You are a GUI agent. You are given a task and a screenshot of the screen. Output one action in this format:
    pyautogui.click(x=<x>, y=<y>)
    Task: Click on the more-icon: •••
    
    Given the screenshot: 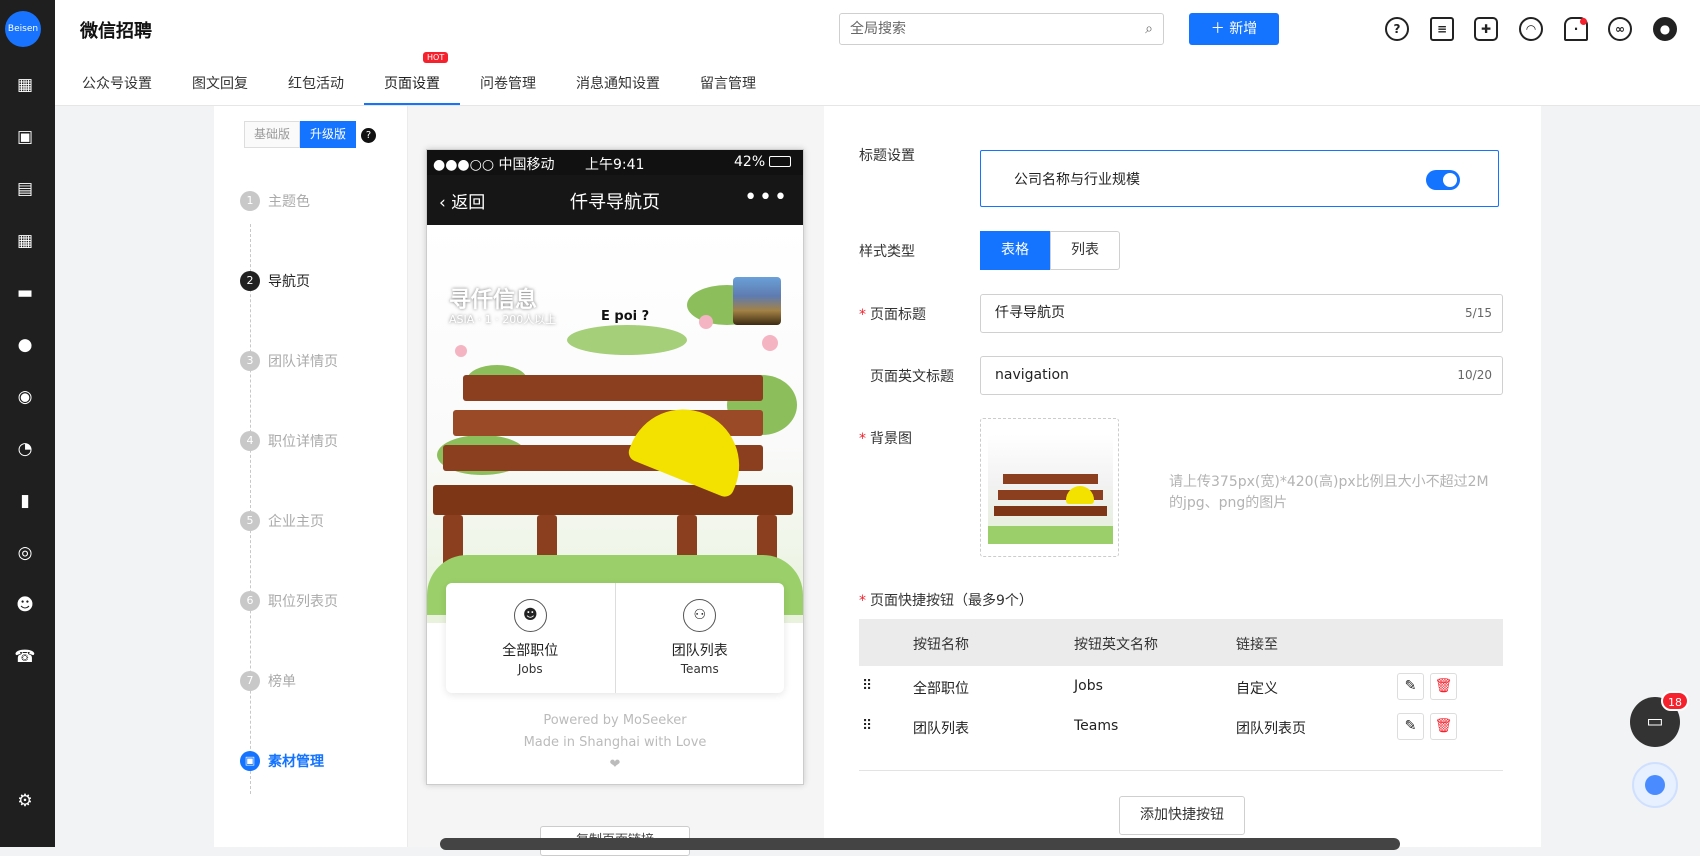 What is the action you would take?
    pyautogui.click(x=766, y=197)
    